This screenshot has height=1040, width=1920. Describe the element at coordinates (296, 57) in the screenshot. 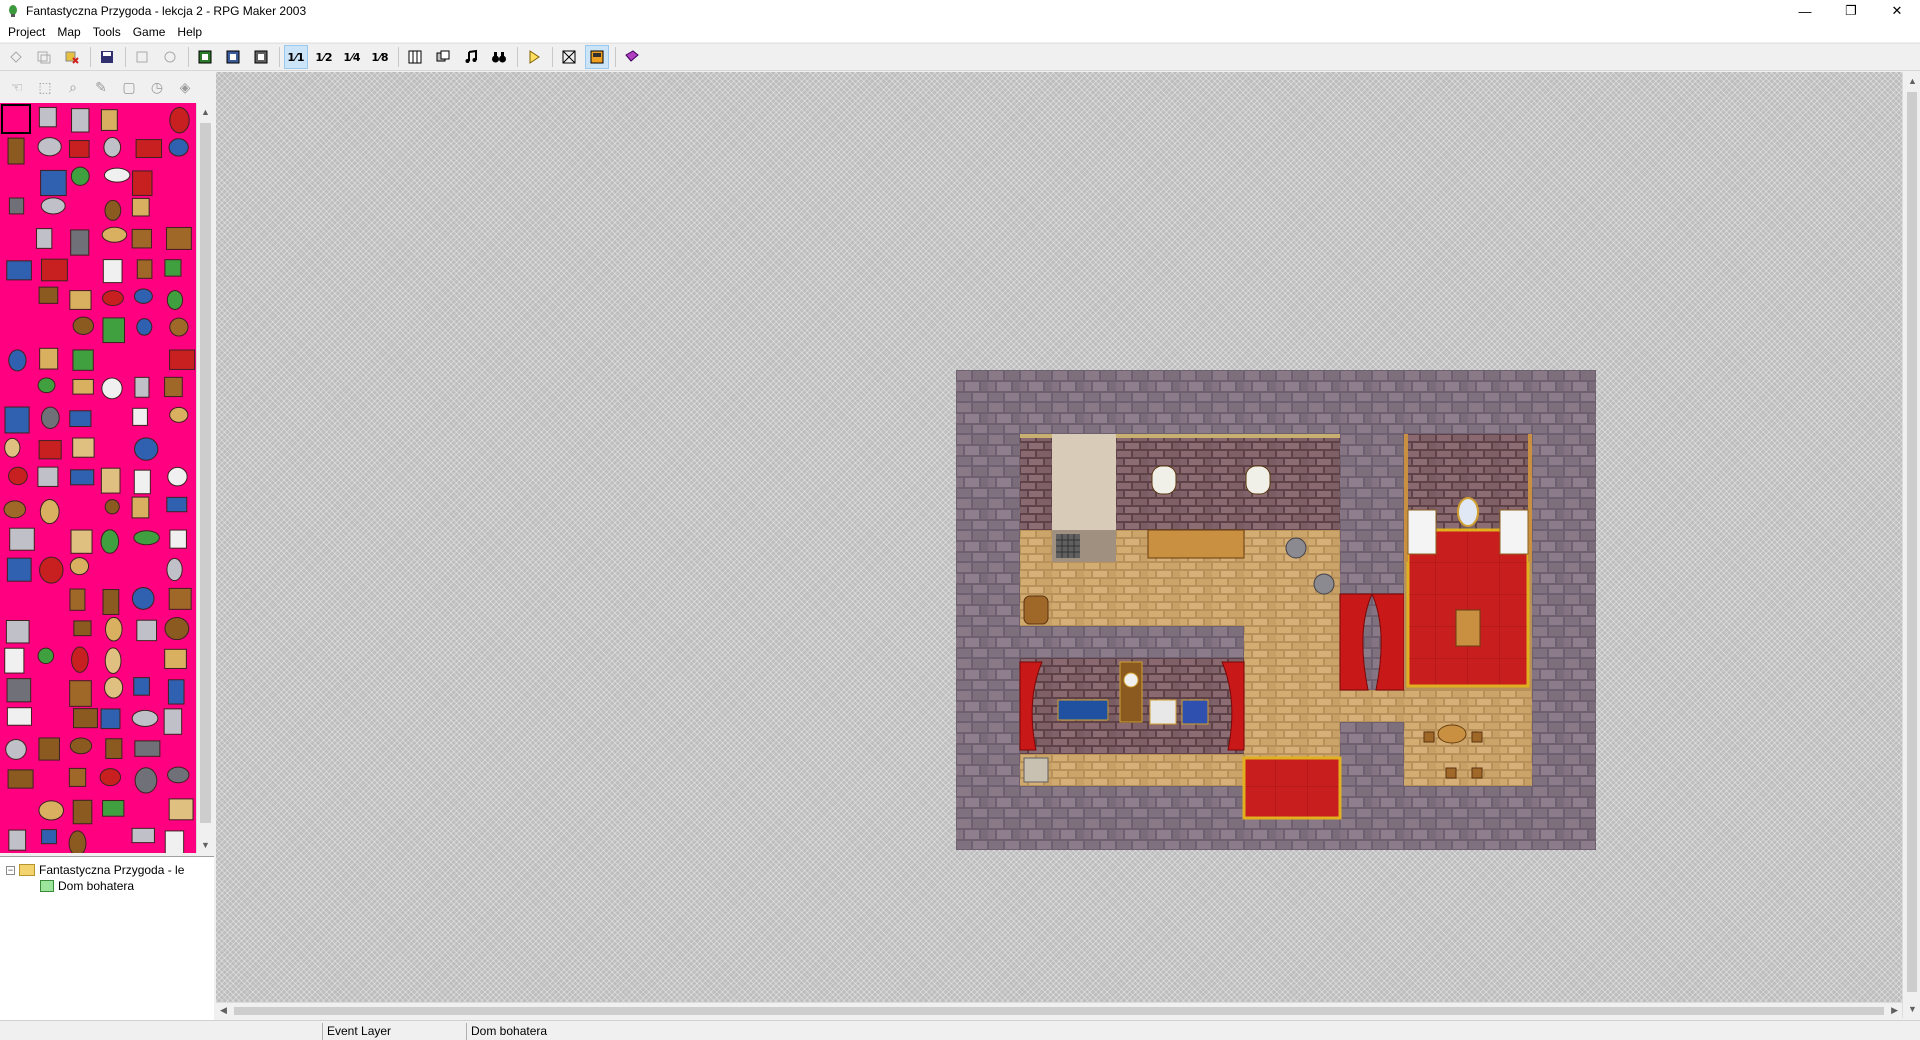

I see `zoom-1-1-button: 1⁄1` at that location.